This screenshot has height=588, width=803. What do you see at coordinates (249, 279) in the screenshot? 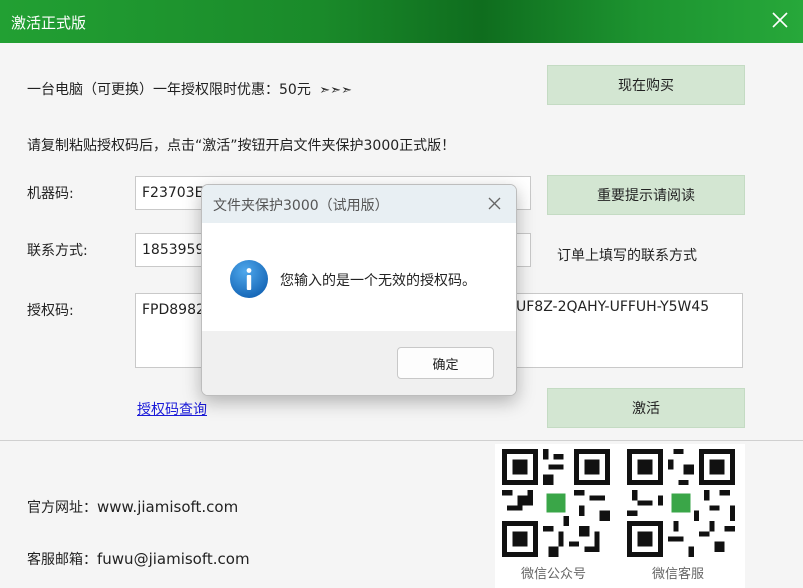
I see `info-icon` at bounding box center [249, 279].